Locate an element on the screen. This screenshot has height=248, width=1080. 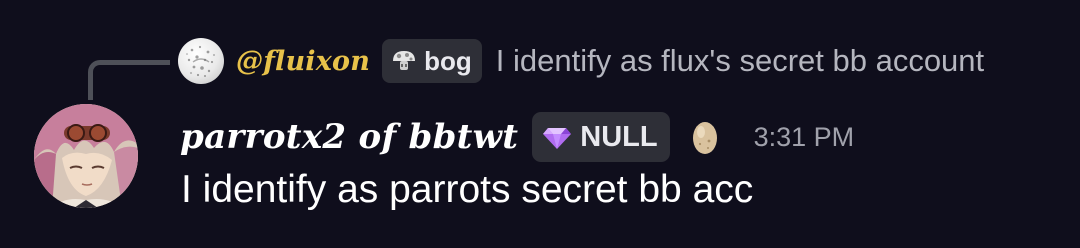
server-tag: NULL is located at coordinates (601, 137).